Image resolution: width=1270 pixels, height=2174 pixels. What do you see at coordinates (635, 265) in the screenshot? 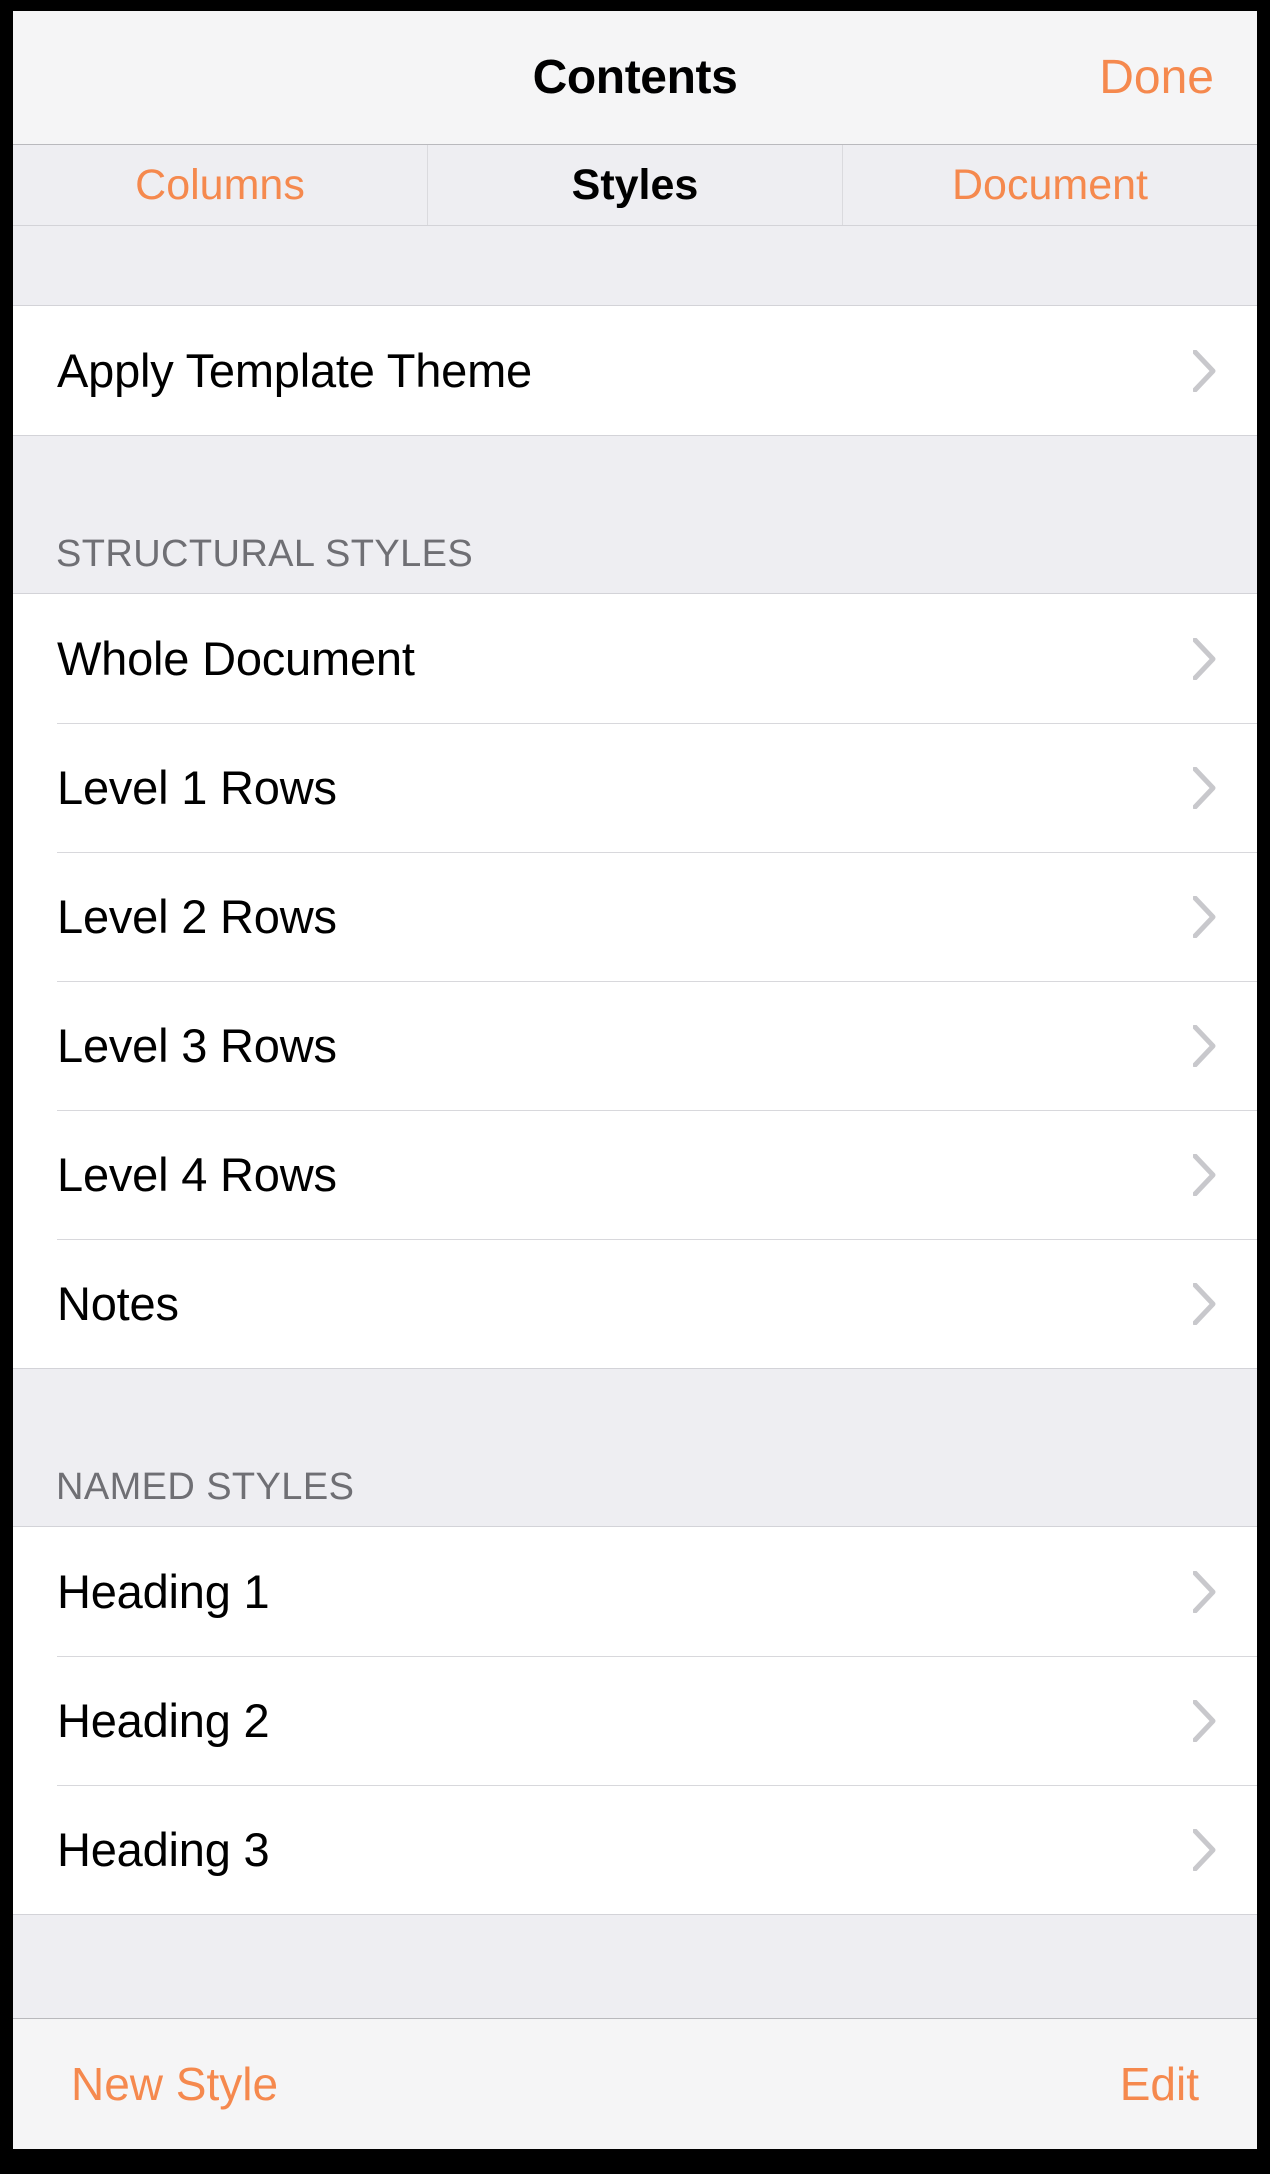
I see `list-top-spacer` at bounding box center [635, 265].